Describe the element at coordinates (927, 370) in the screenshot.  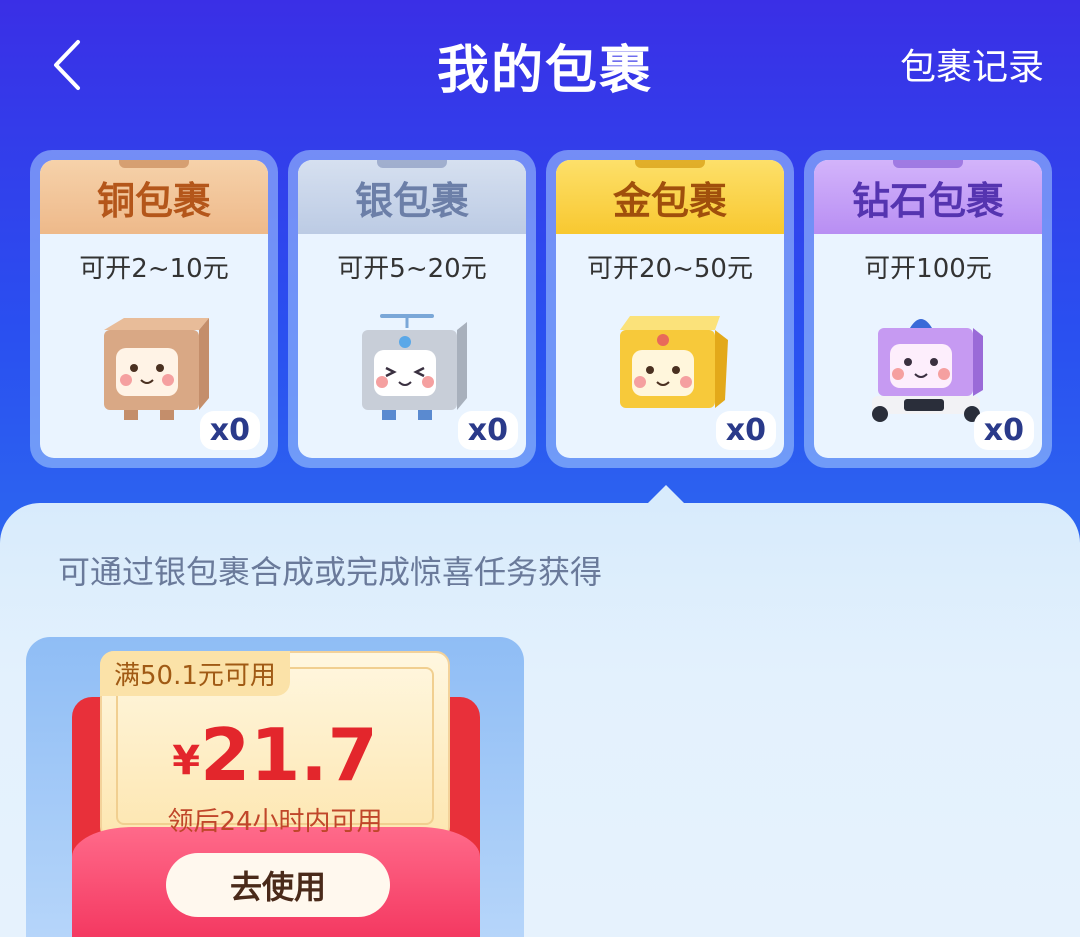
I see `diamond-box-icon` at that location.